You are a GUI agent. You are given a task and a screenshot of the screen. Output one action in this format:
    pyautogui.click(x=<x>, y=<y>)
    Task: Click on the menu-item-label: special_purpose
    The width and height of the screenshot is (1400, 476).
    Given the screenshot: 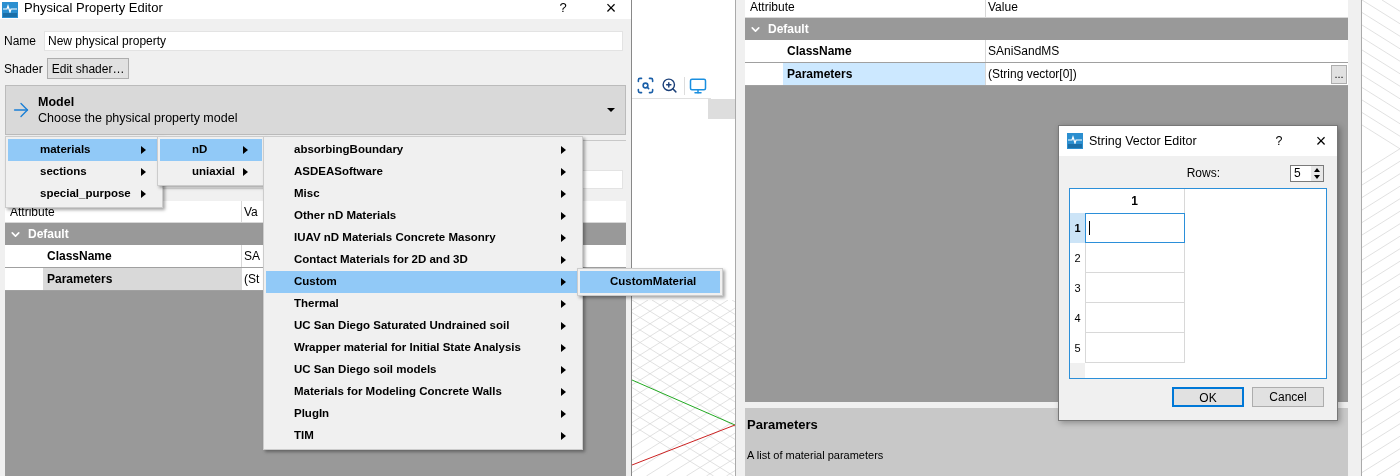 What is the action you would take?
    pyautogui.click(x=86, y=194)
    